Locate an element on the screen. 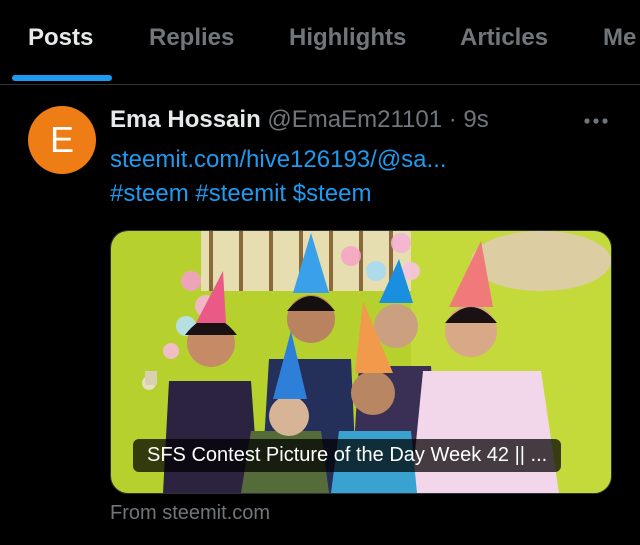  post-header: Ema Hossain @EmaEm21101 · 9s is located at coordinates (299, 120).